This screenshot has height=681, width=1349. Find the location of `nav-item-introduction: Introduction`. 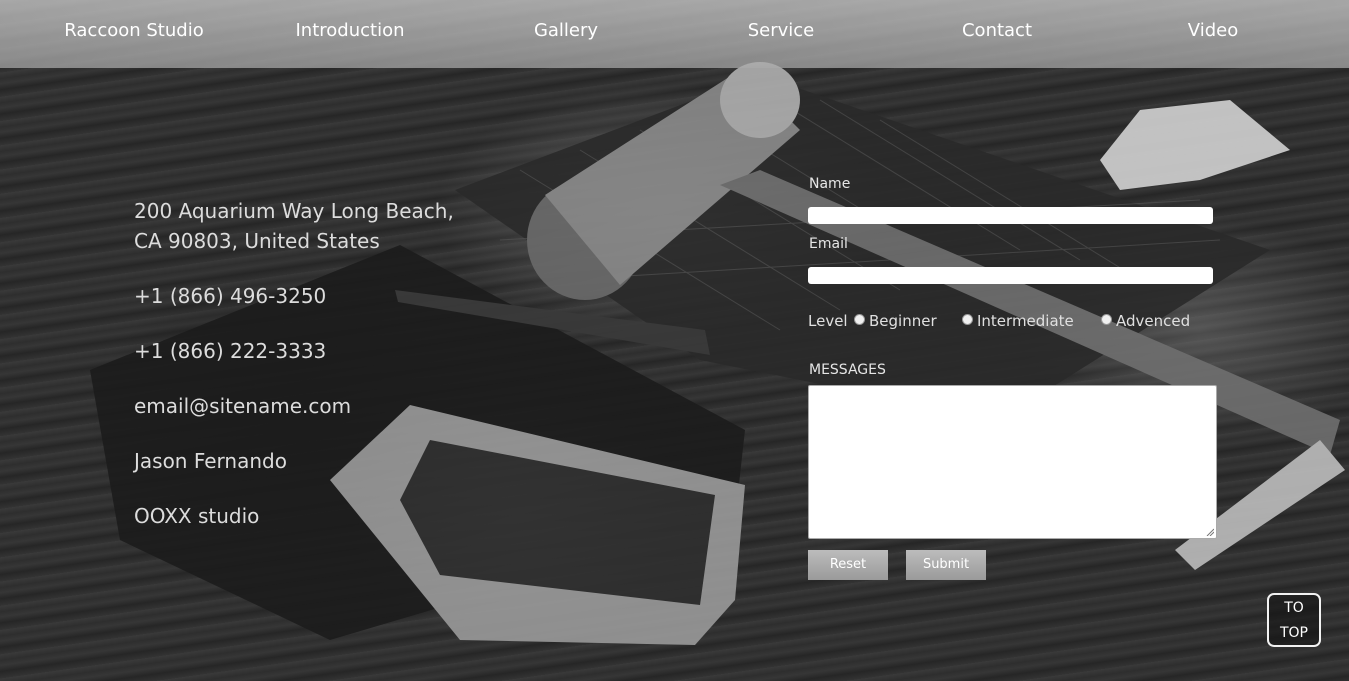

nav-item-introduction: Introduction is located at coordinates (350, 30).